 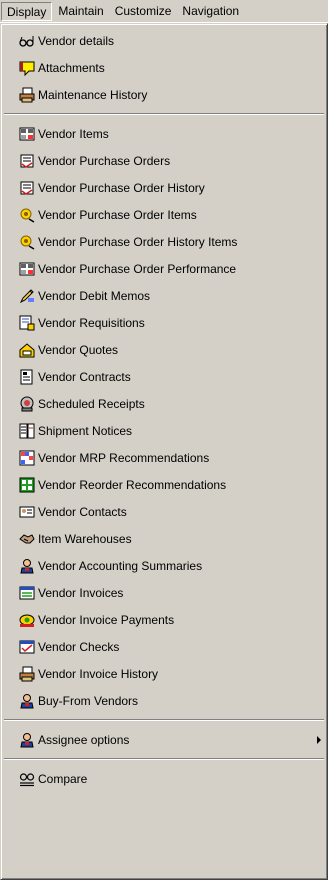 I want to click on glasses-icon, so click(x=26, y=41).